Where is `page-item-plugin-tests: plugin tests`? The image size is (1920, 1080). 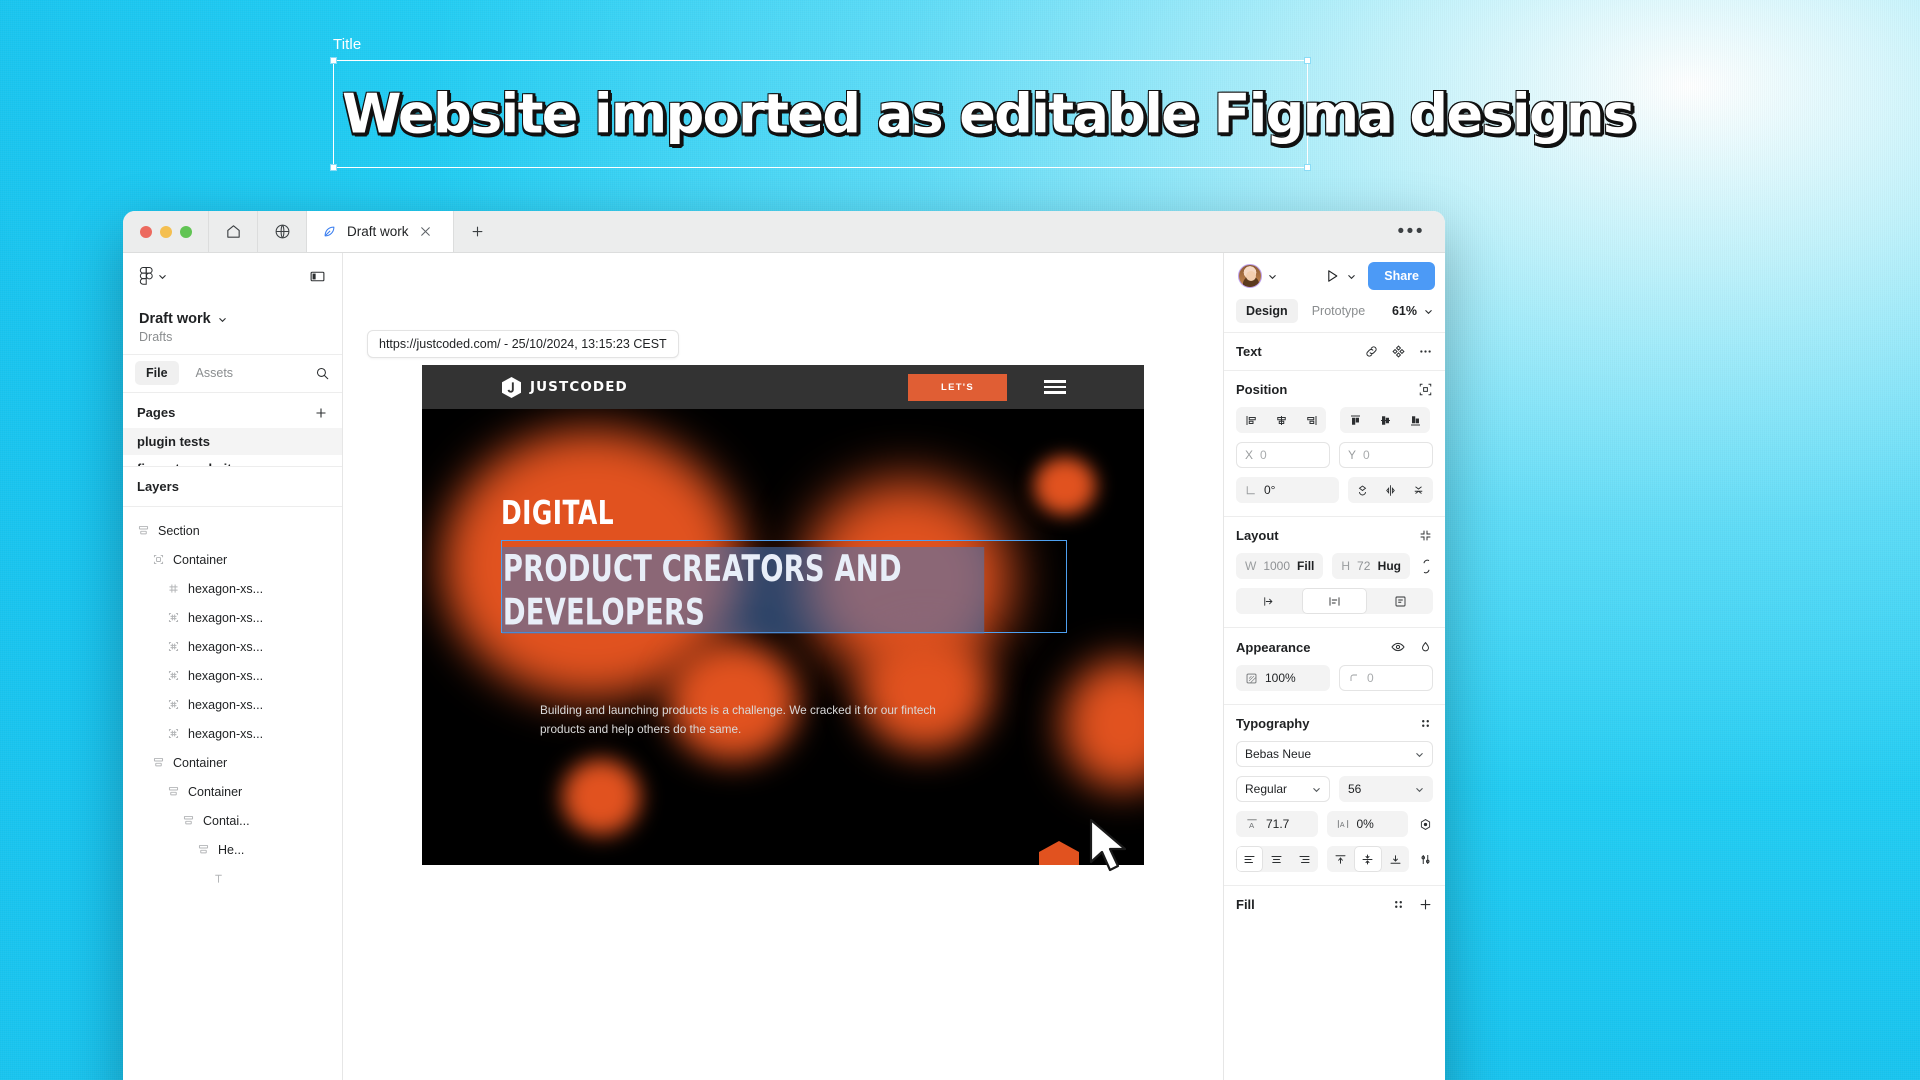
page-item-plugin-tests: plugin tests is located at coordinates (232, 441).